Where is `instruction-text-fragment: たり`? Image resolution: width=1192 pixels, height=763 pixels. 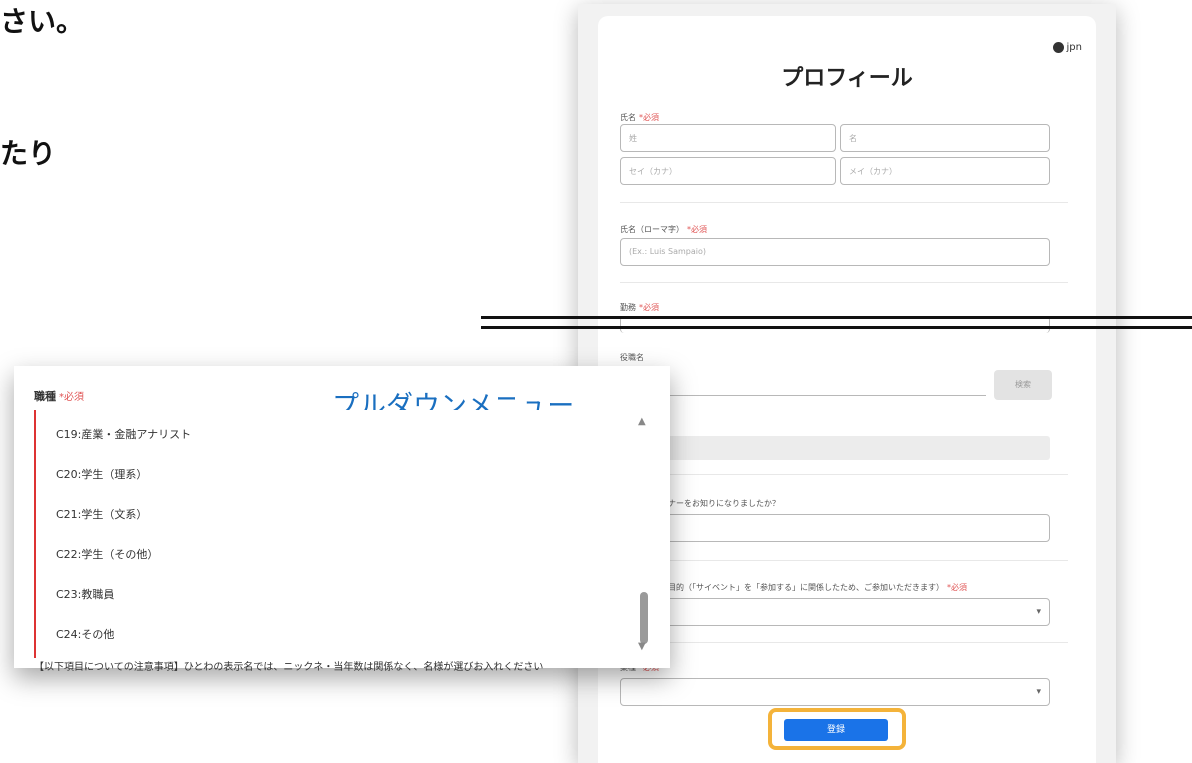 instruction-text-fragment: たり is located at coordinates (28, 153).